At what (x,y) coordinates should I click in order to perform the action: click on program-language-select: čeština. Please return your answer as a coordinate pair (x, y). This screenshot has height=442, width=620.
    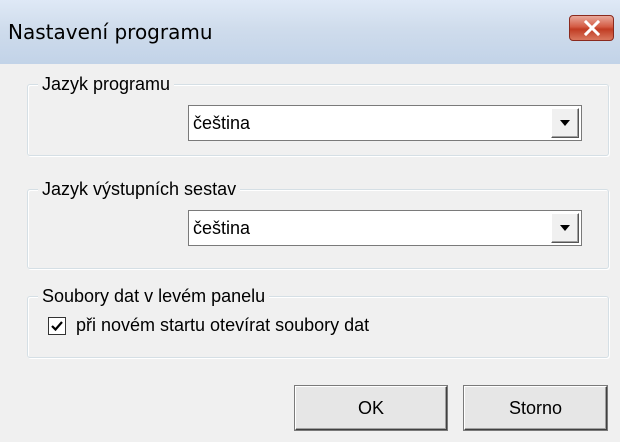
    Looking at the image, I should click on (385, 123).